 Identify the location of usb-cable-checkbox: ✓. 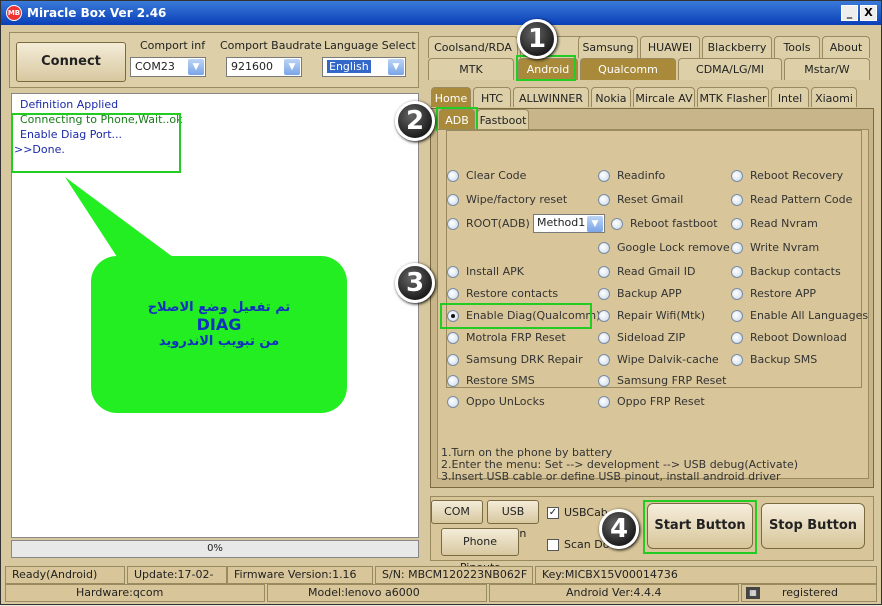
(553, 513).